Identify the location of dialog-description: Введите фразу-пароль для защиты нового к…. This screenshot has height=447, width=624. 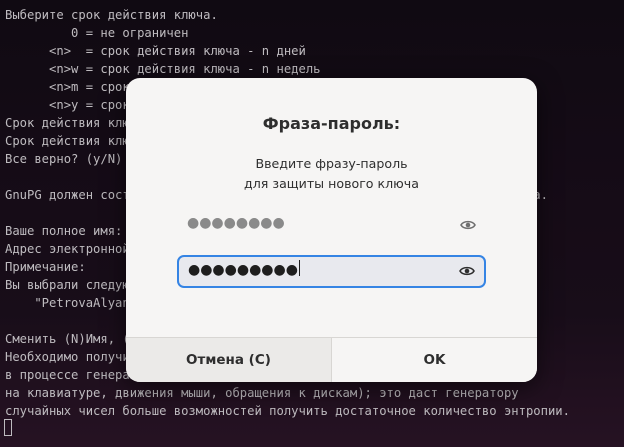
(331, 174).